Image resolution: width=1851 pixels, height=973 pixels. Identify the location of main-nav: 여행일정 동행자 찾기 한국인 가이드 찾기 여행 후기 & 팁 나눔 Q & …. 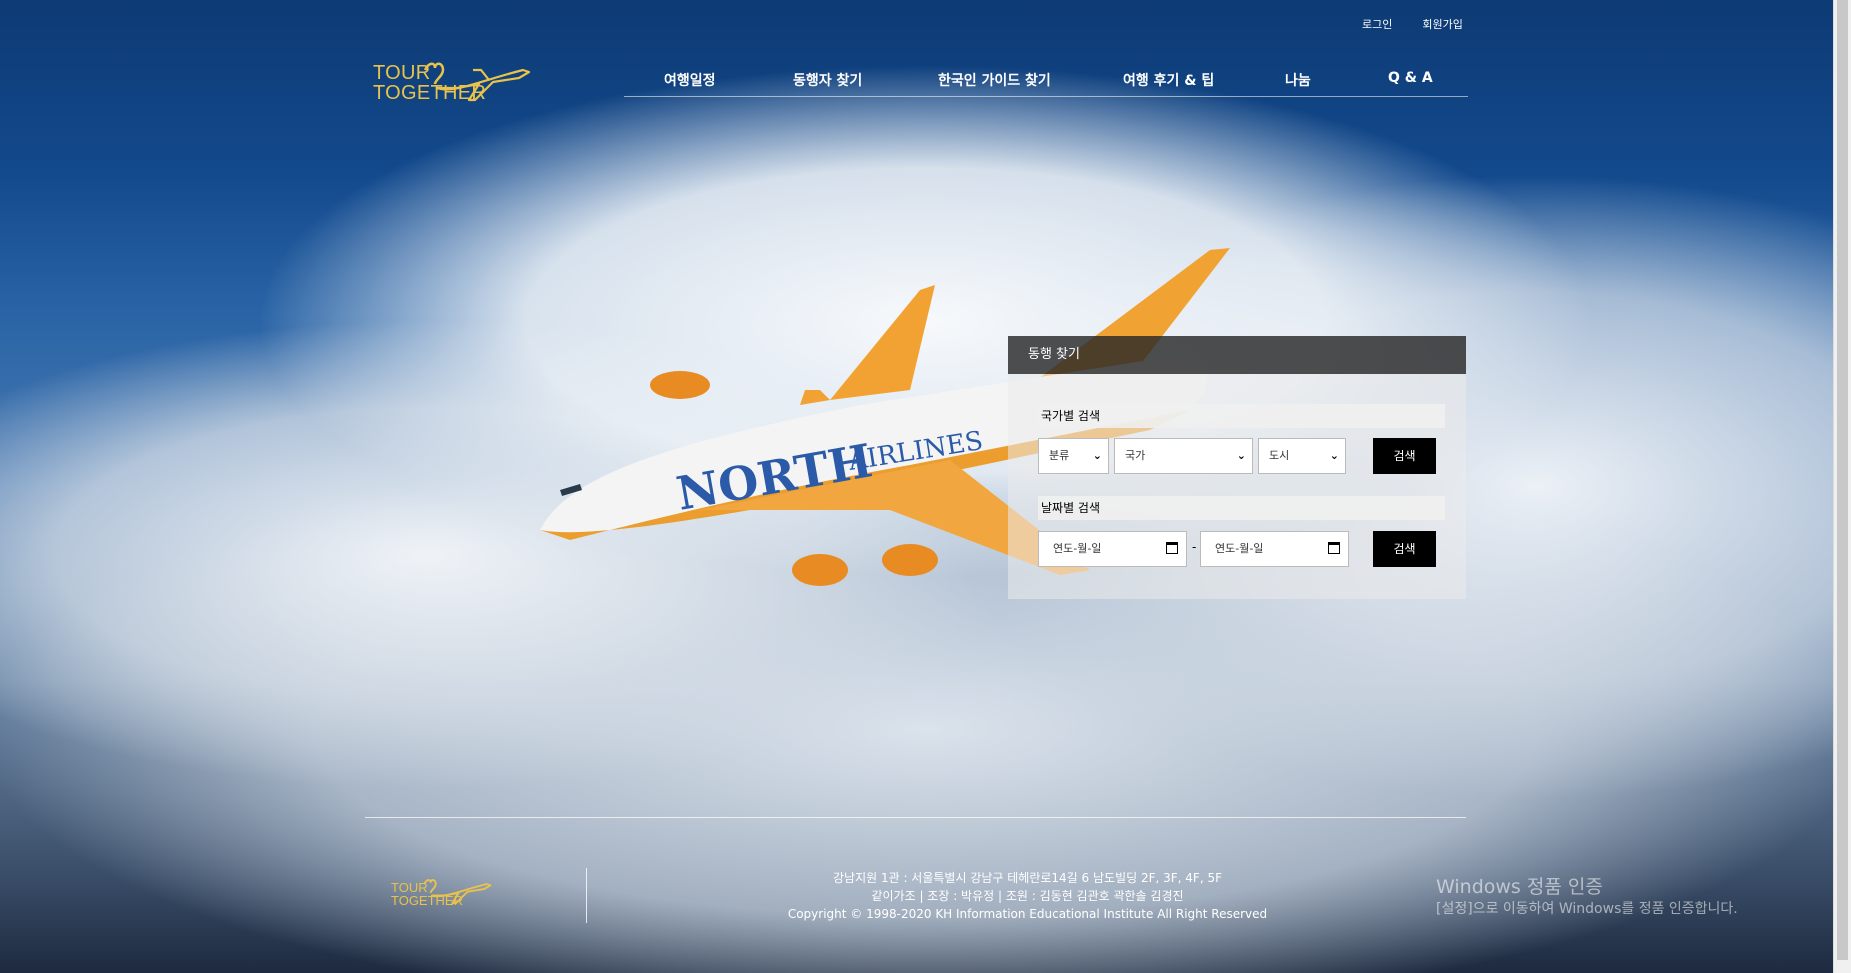
(1046, 77).